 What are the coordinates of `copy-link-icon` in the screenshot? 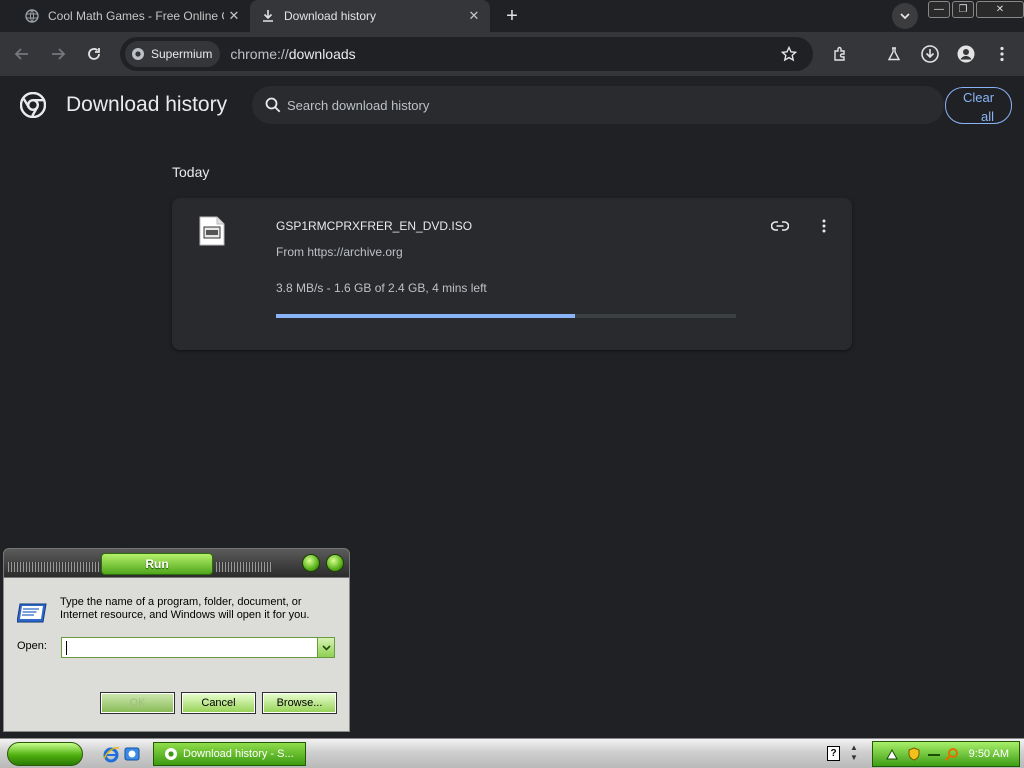 It's located at (780, 226).